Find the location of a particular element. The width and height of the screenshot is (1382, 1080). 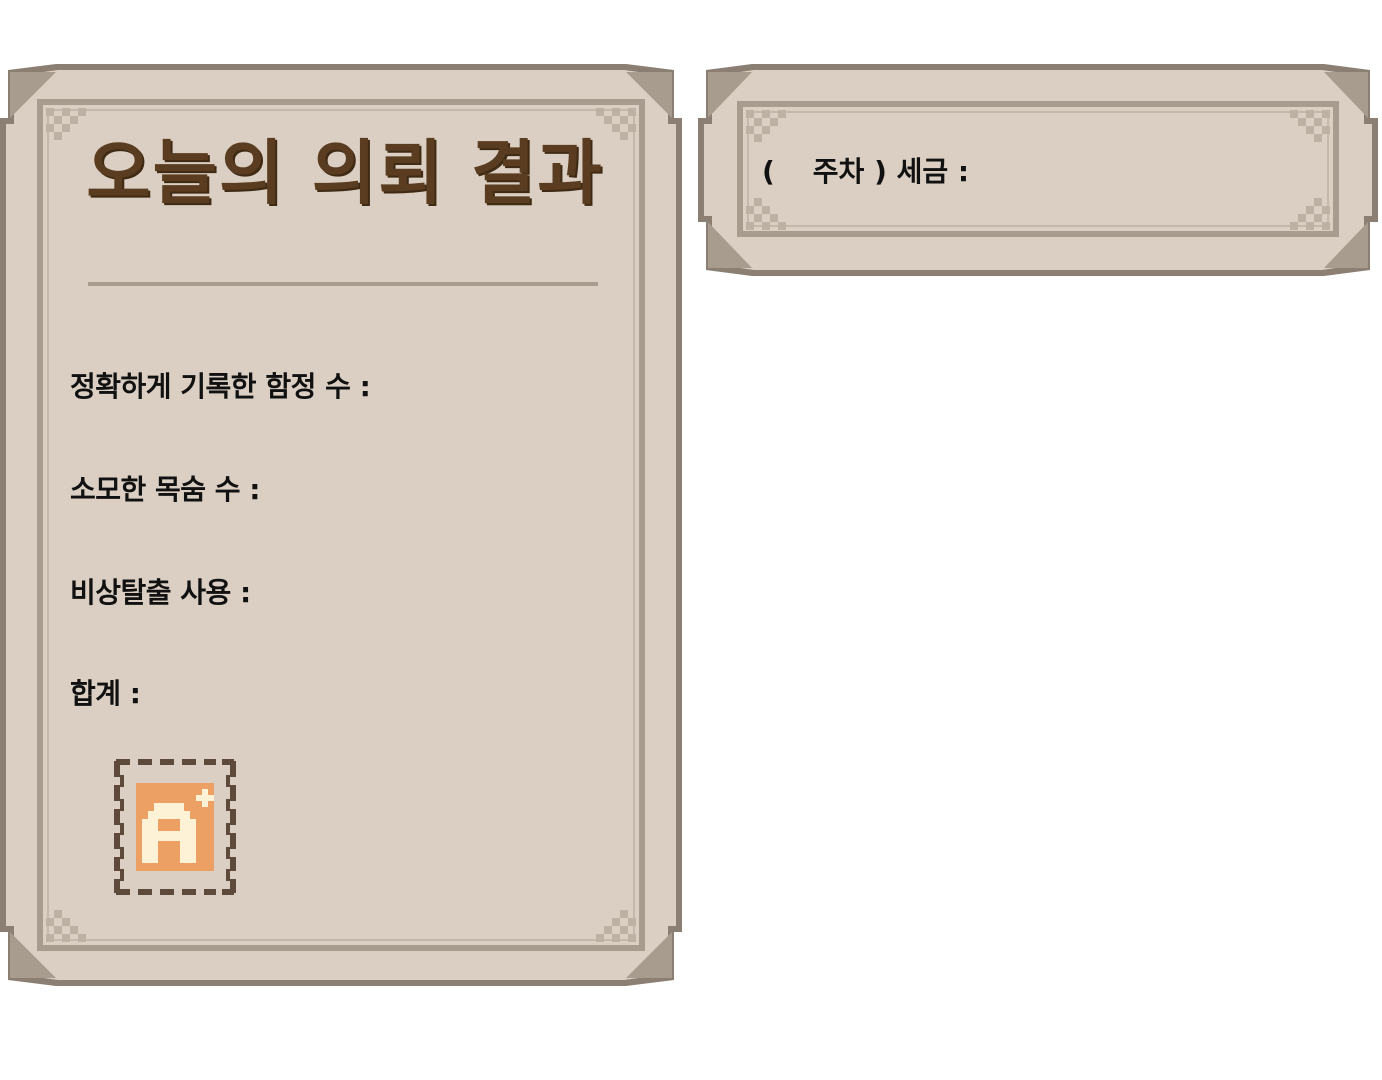

tax-label: 세금 : is located at coordinates (933, 171).